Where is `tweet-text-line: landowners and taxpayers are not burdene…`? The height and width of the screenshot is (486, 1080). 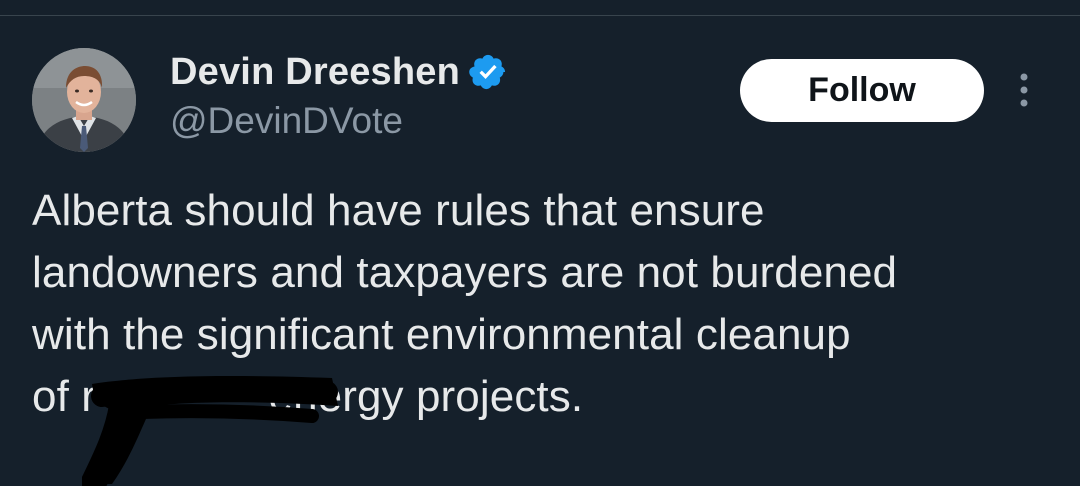
tweet-text-line: landowners and taxpayers are not burdene… is located at coordinates (465, 272).